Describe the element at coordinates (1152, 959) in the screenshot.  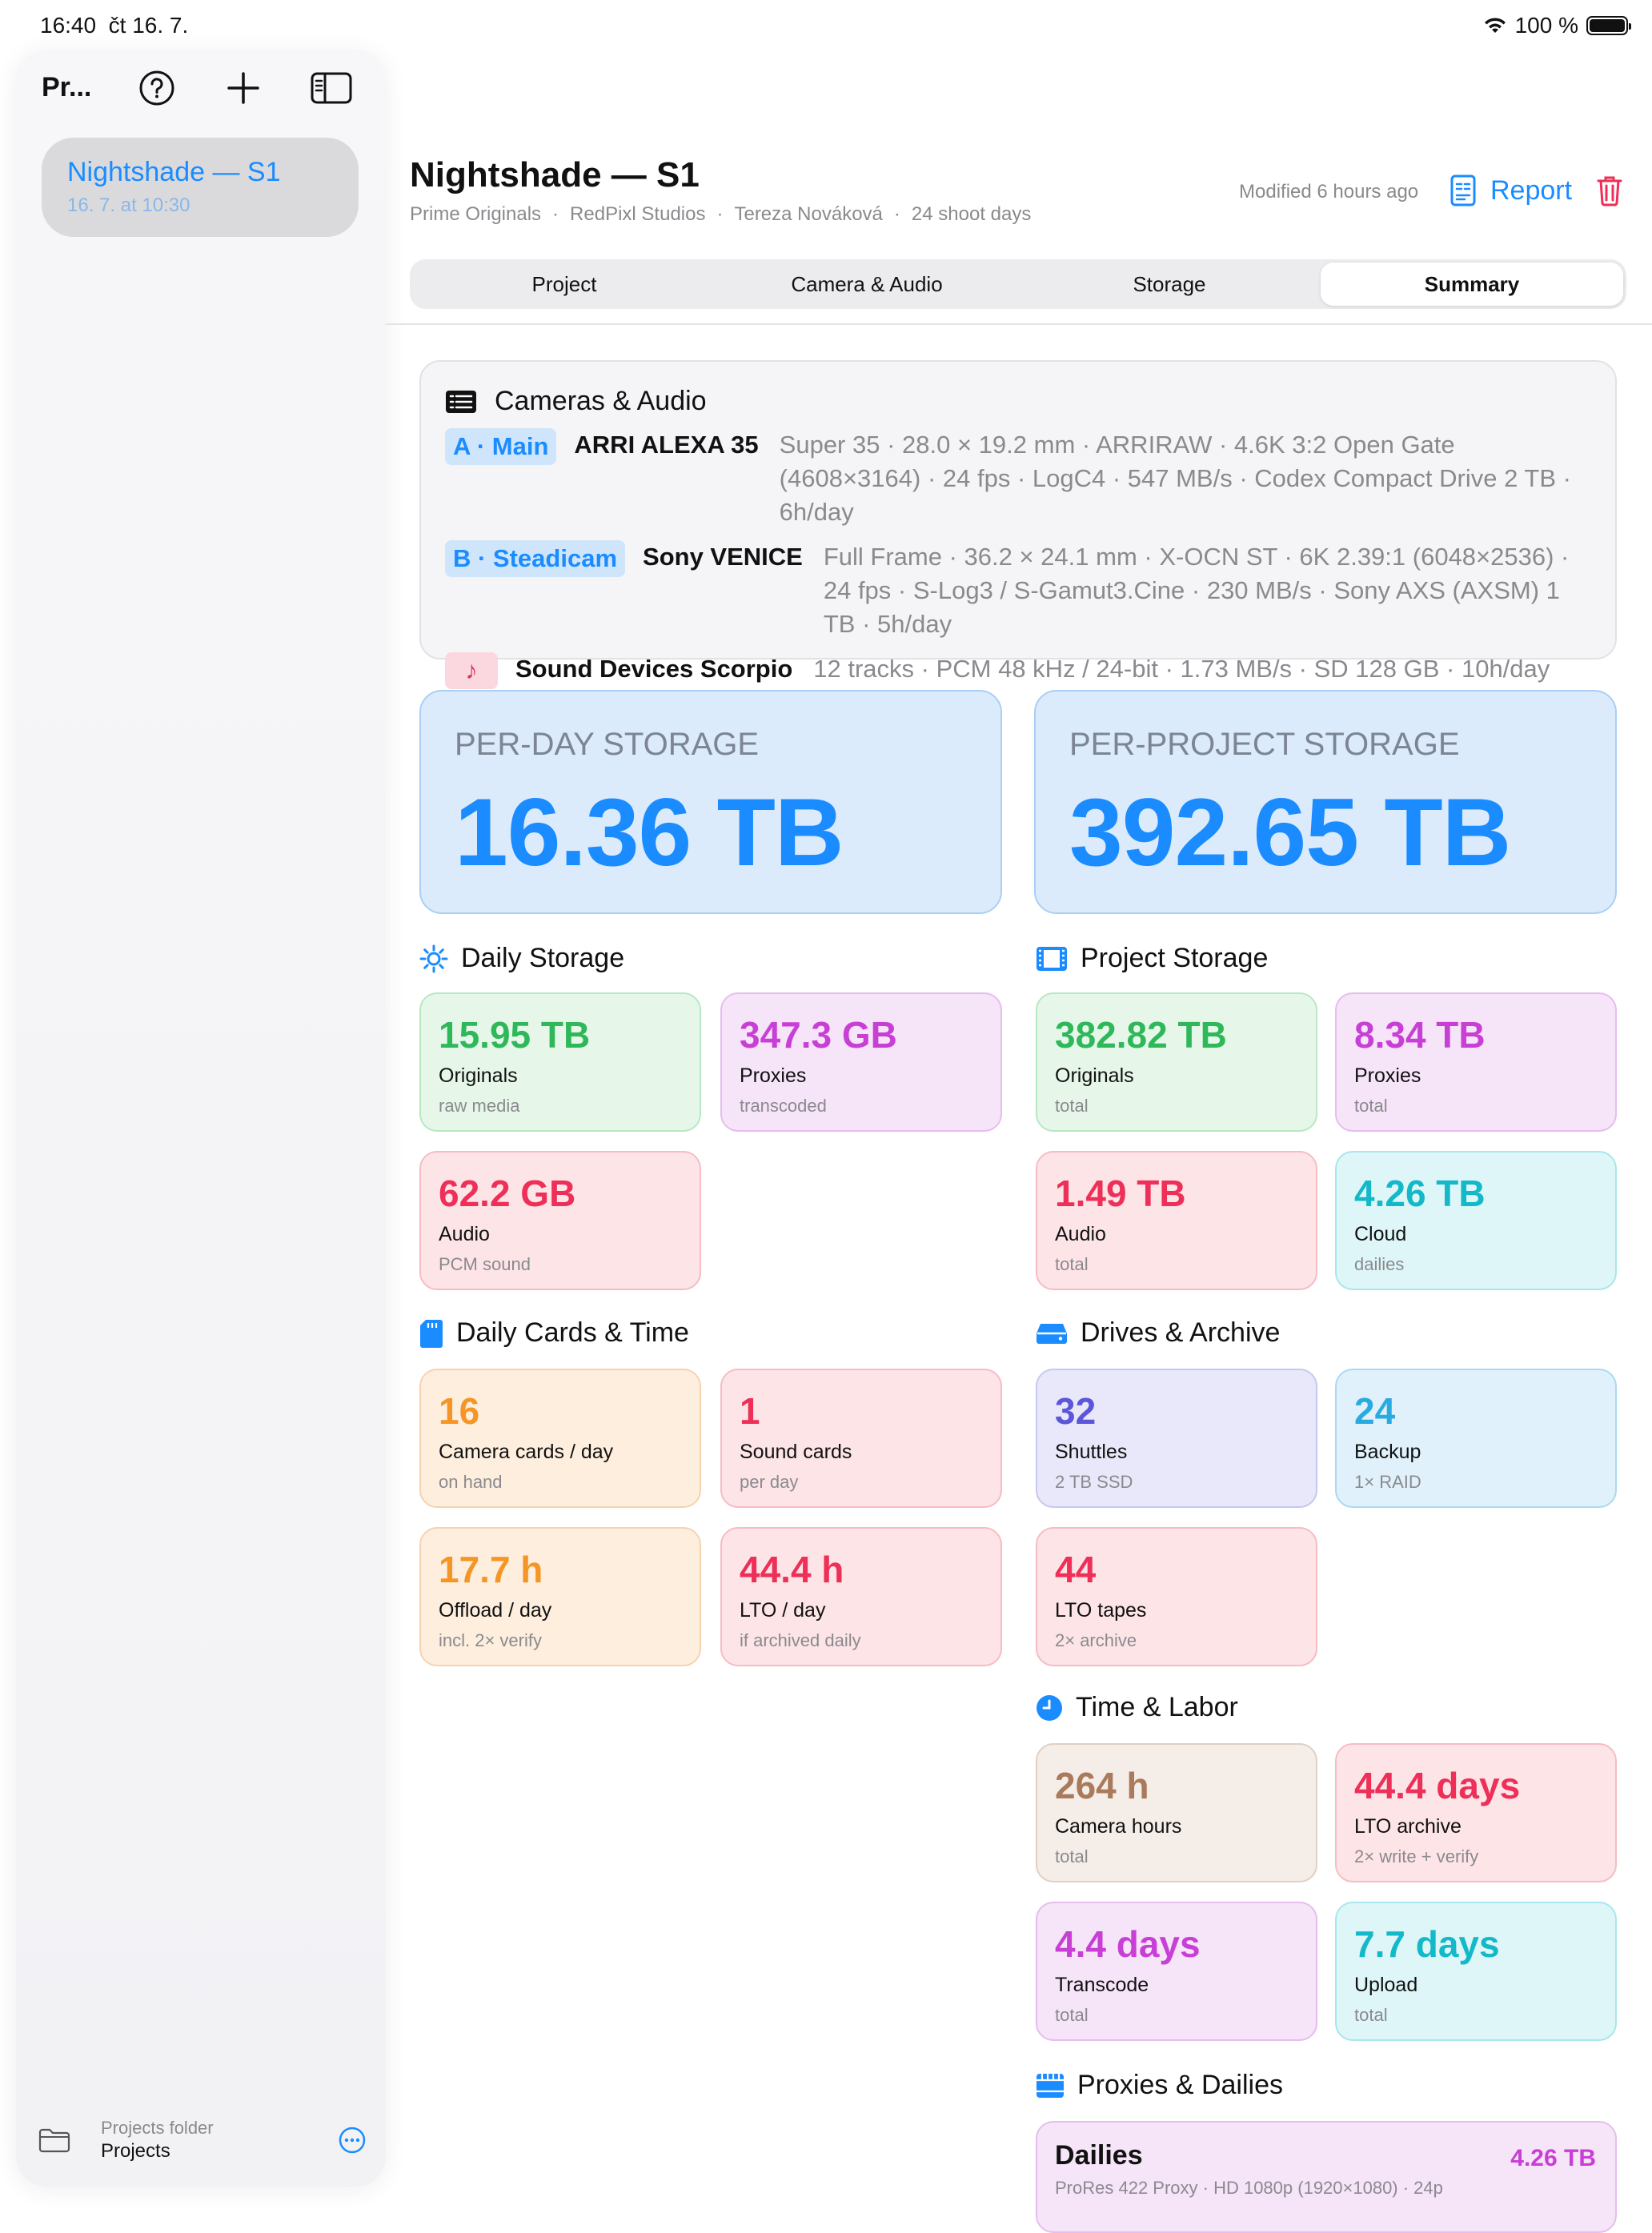
I see `project-storage-heading: Project Storage` at that location.